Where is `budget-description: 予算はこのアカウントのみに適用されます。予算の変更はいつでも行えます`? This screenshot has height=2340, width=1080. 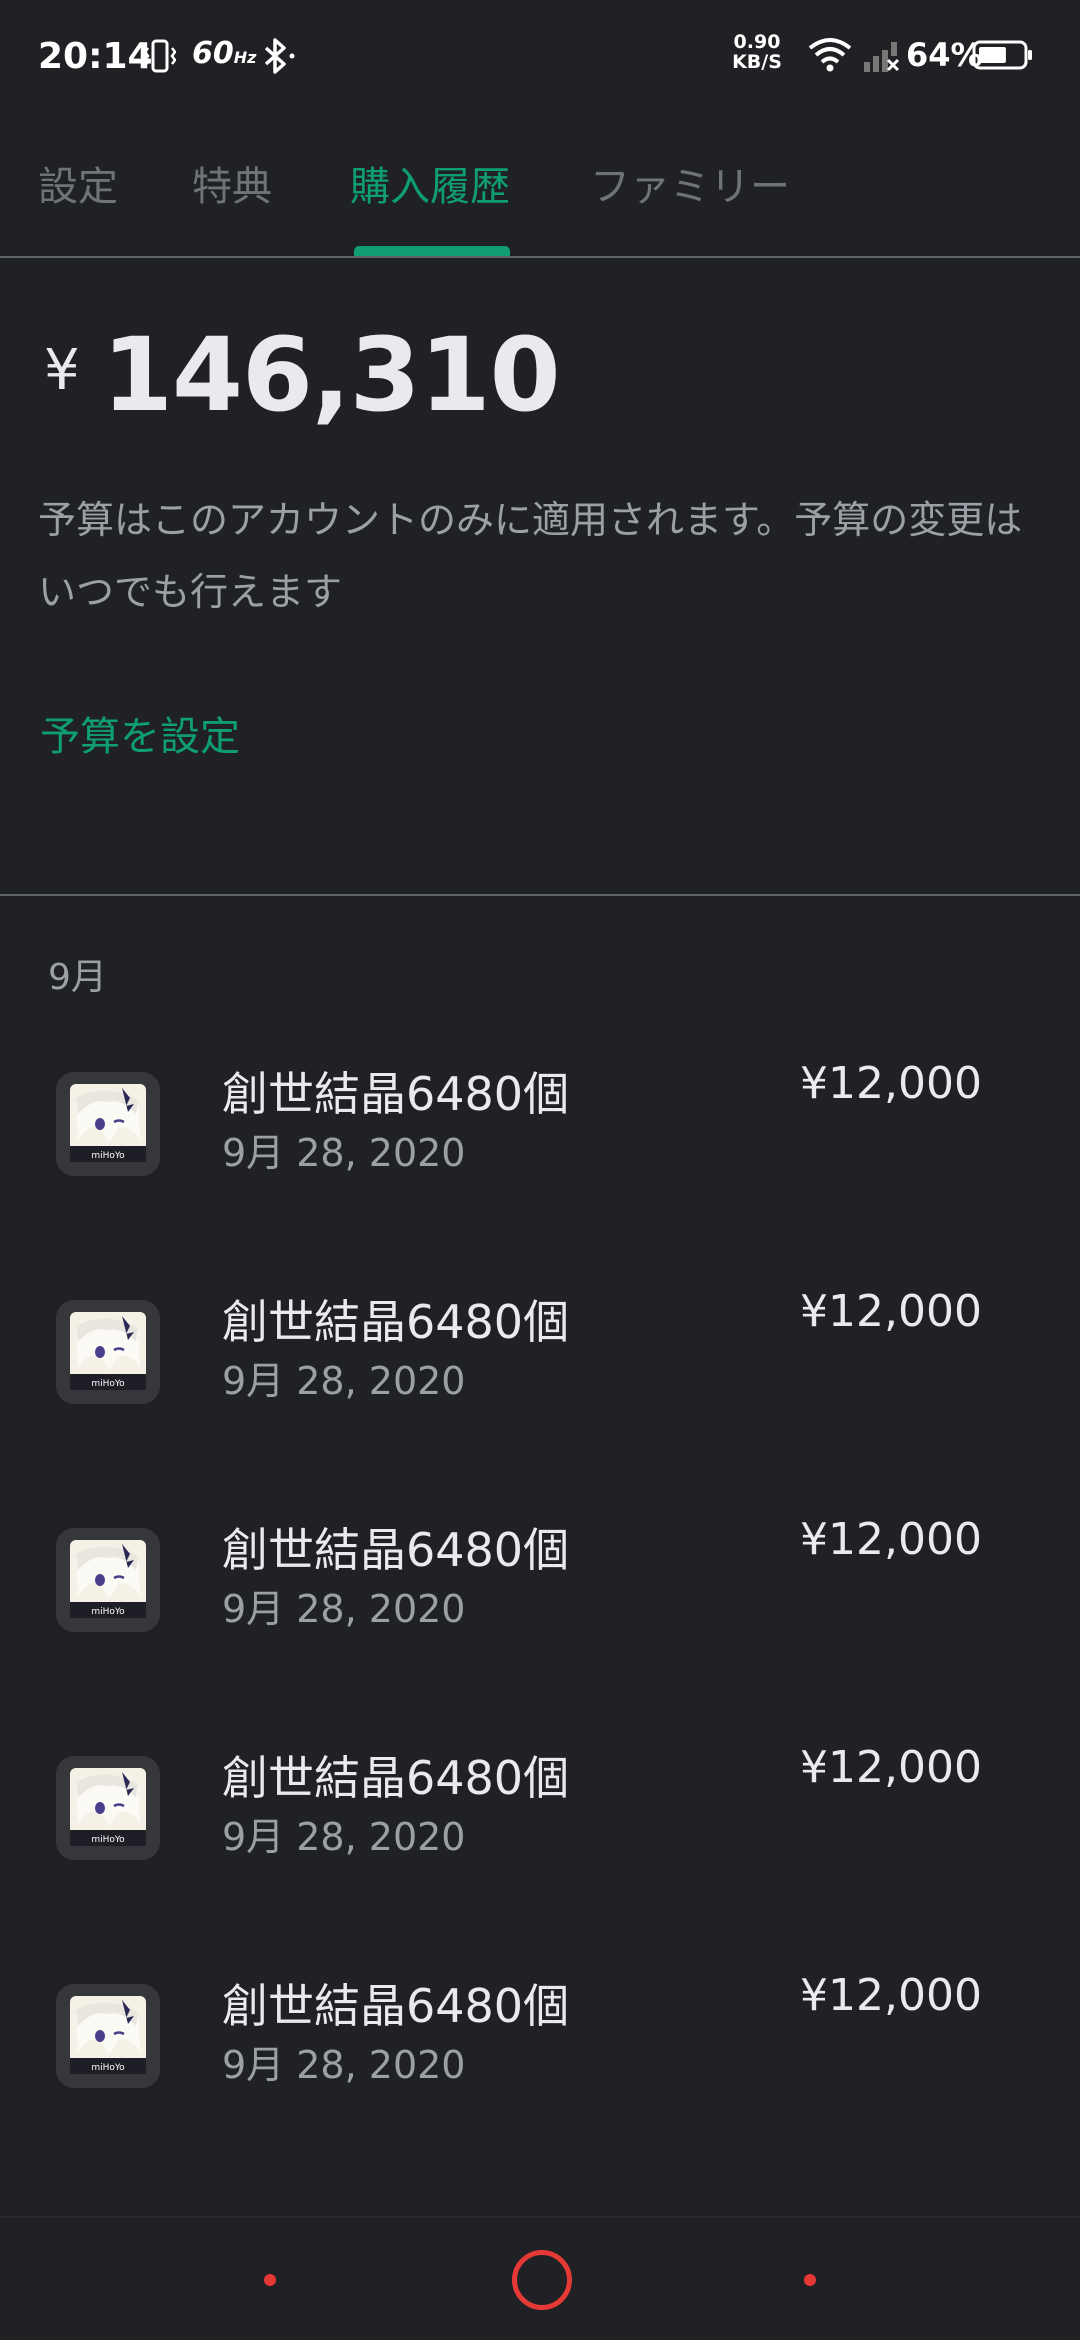
budget-description: 予算はこのアカウントのみに適用されます。予算の変更はいつでも行えます is located at coordinates (530, 556).